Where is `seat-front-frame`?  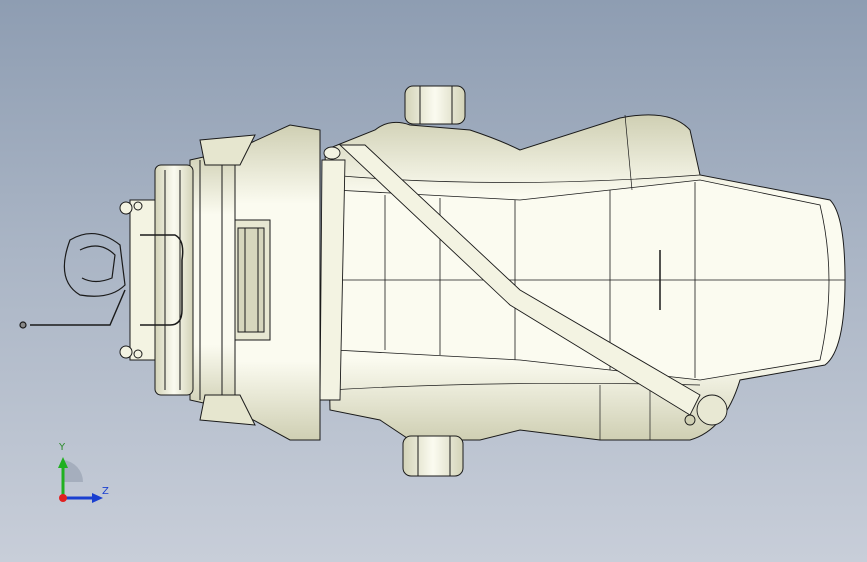 seat-front-frame is located at coordinates (276, 282).